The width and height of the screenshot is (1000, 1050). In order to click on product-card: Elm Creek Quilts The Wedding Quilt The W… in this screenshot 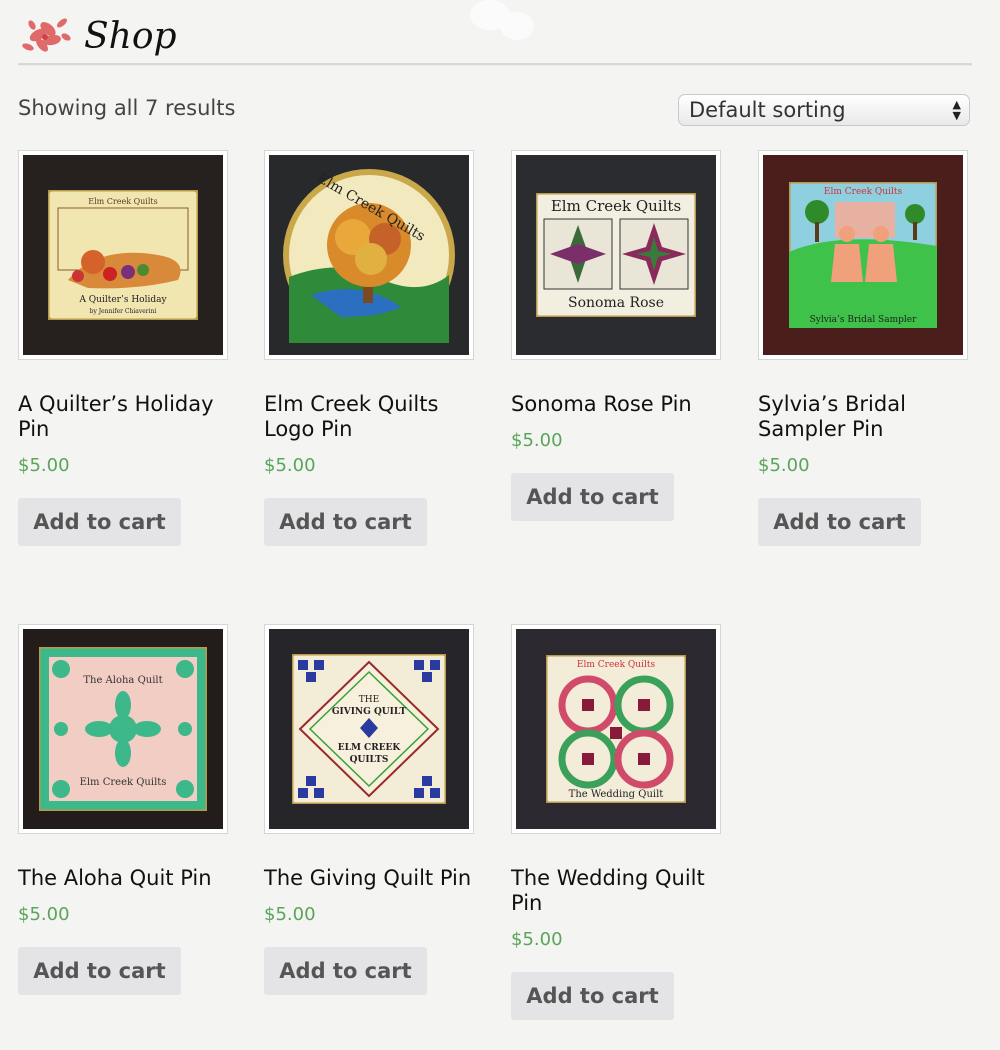, I will do `click(618, 822)`.